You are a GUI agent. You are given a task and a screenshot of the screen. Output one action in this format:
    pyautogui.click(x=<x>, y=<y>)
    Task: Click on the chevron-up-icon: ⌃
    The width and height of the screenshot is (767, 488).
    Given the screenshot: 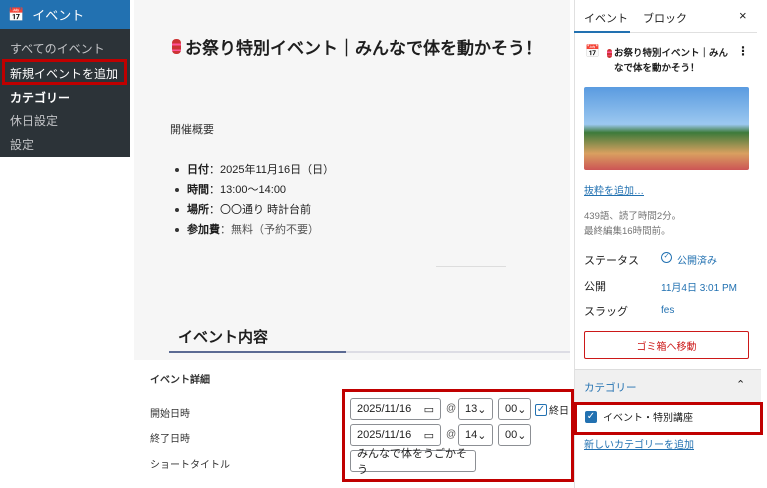 What is the action you would take?
    pyautogui.click(x=740, y=384)
    